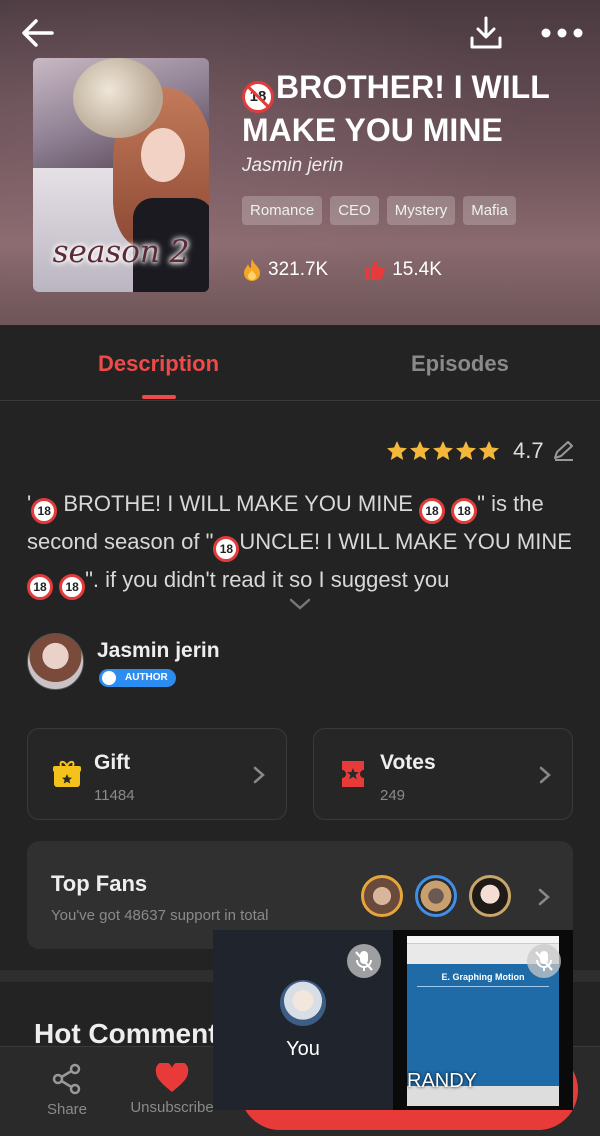  What do you see at coordinates (99, 883) in the screenshot?
I see `top-fans-title: Top Fans` at bounding box center [99, 883].